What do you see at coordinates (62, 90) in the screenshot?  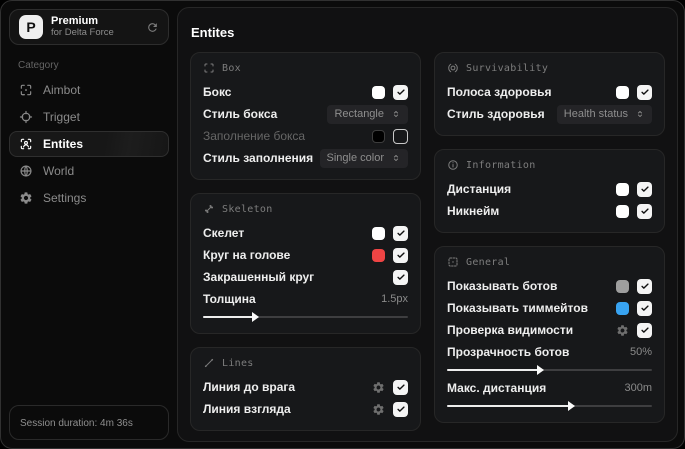 I see `sidebar-item-label: Aimbot` at bounding box center [62, 90].